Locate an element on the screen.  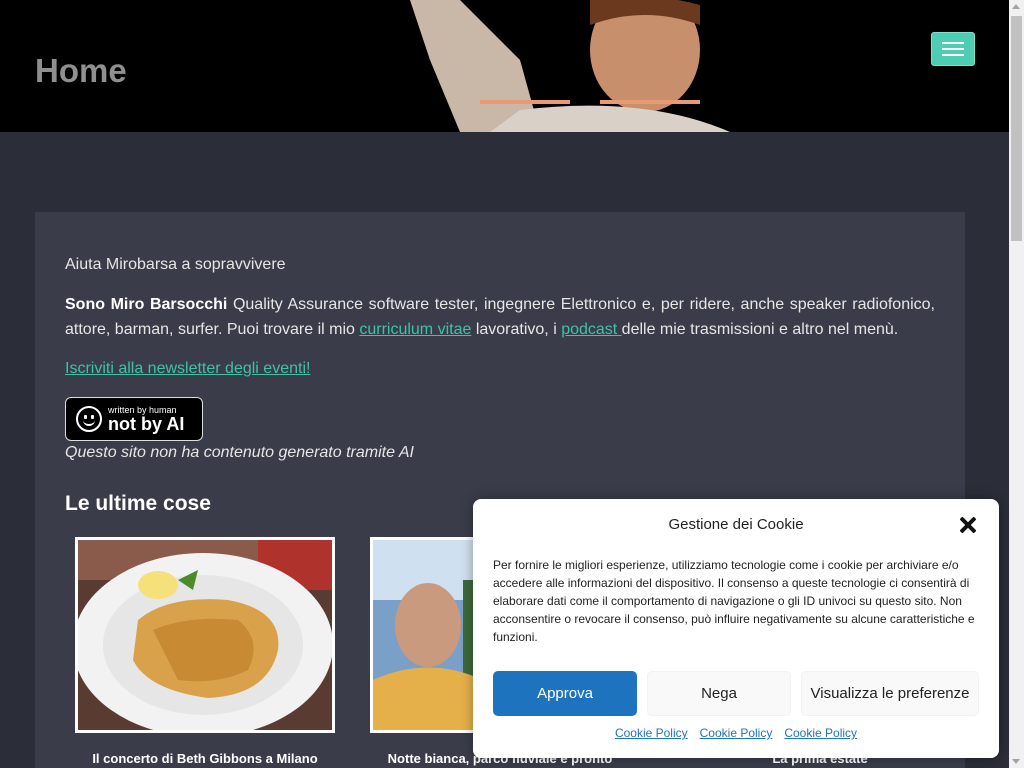
menu-toggle-button is located at coordinates (953, 49).